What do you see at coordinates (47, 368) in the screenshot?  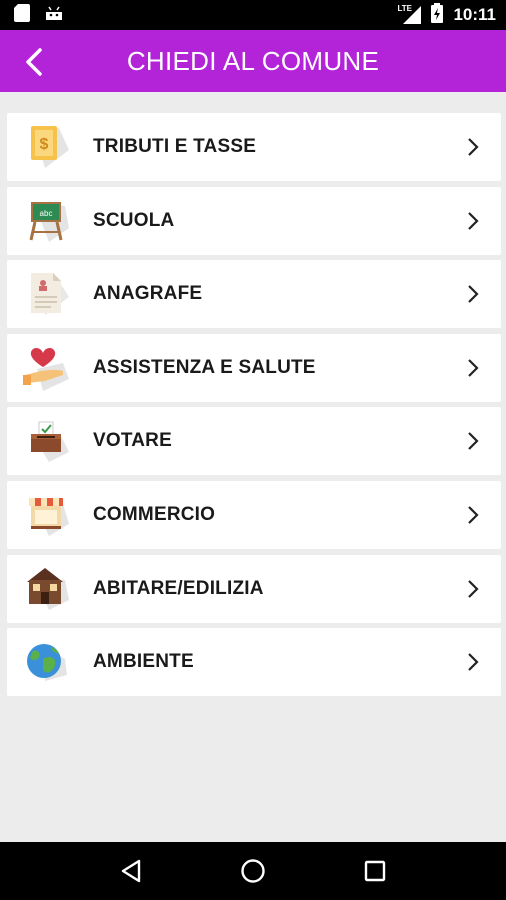 I see `heart-hand-icon` at bounding box center [47, 368].